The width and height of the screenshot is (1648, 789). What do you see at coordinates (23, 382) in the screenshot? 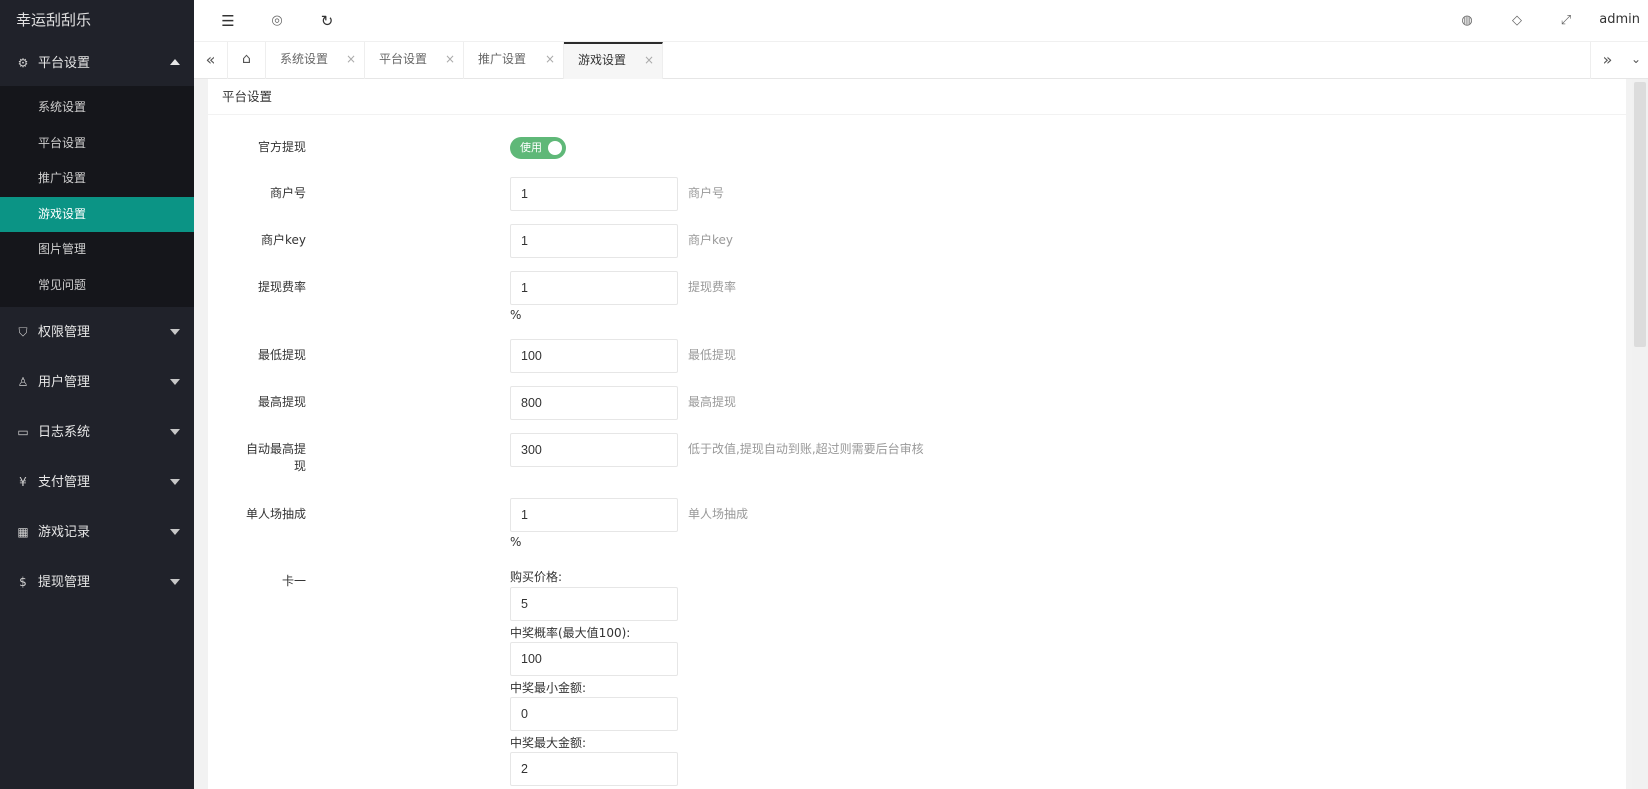
I see `user-icon: ♙` at bounding box center [23, 382].